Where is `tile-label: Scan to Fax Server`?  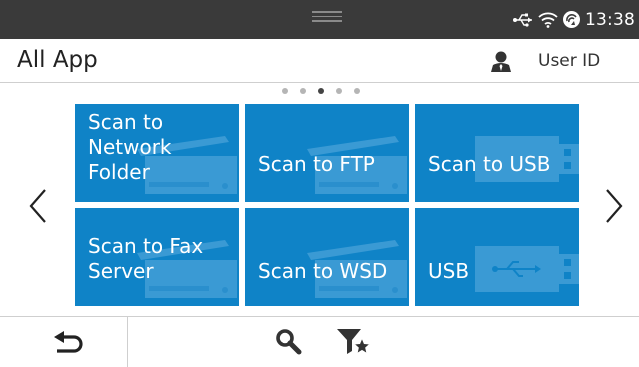 tile-label: Scan to Fax Server is located at coordinates (146, 258).